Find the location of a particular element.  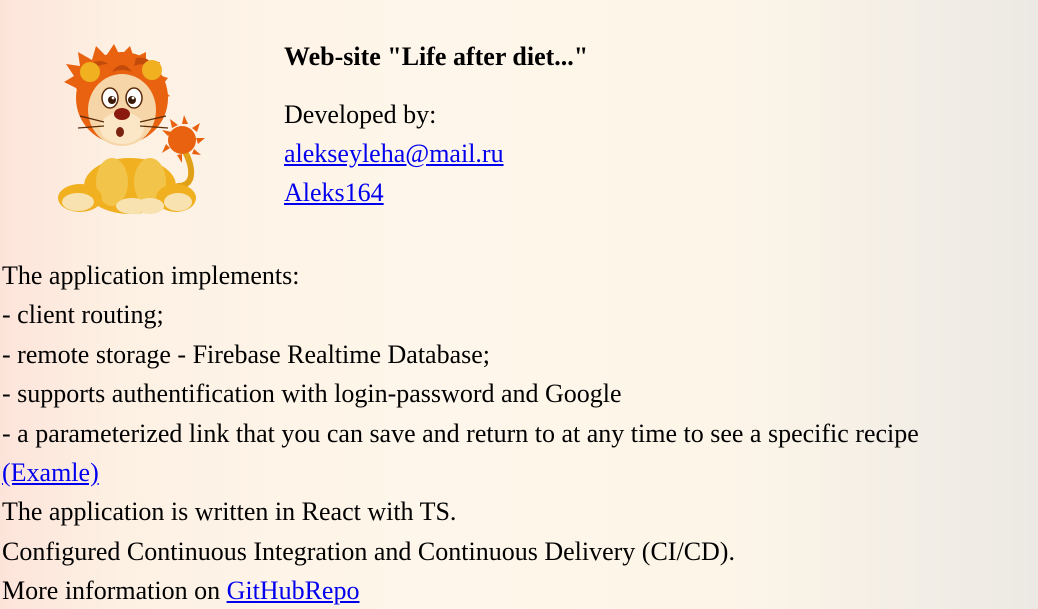

features-intro: The application implements: is located at coordinates (151, 275).